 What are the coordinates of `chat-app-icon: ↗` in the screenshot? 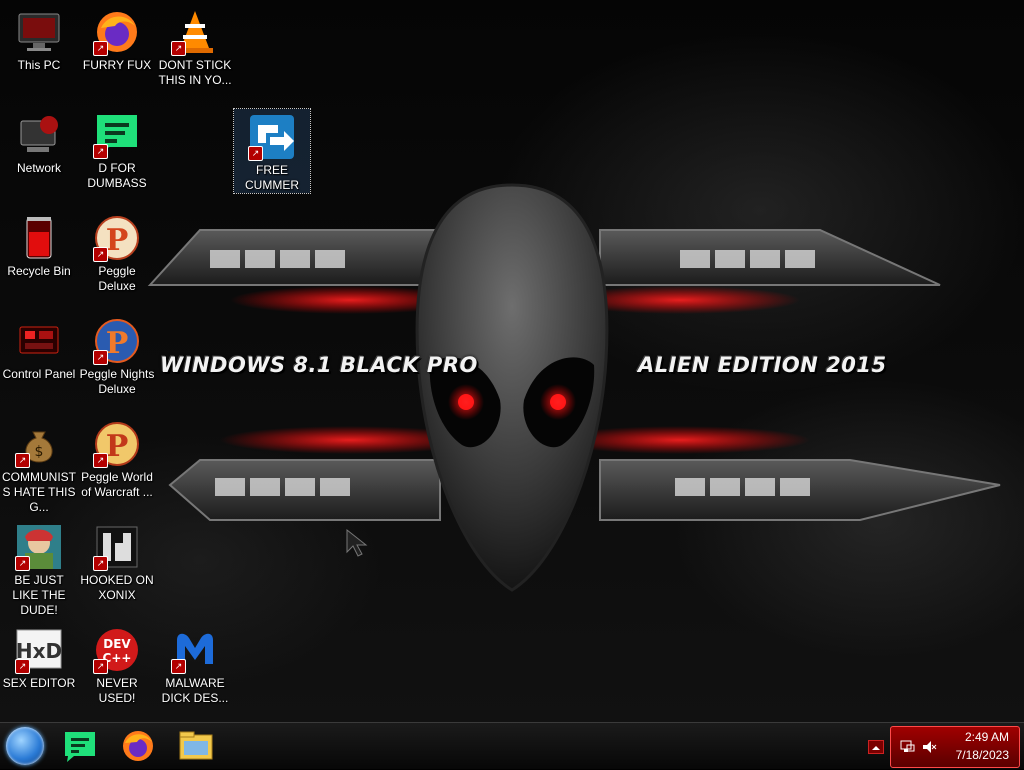 It's located at (117, 135).